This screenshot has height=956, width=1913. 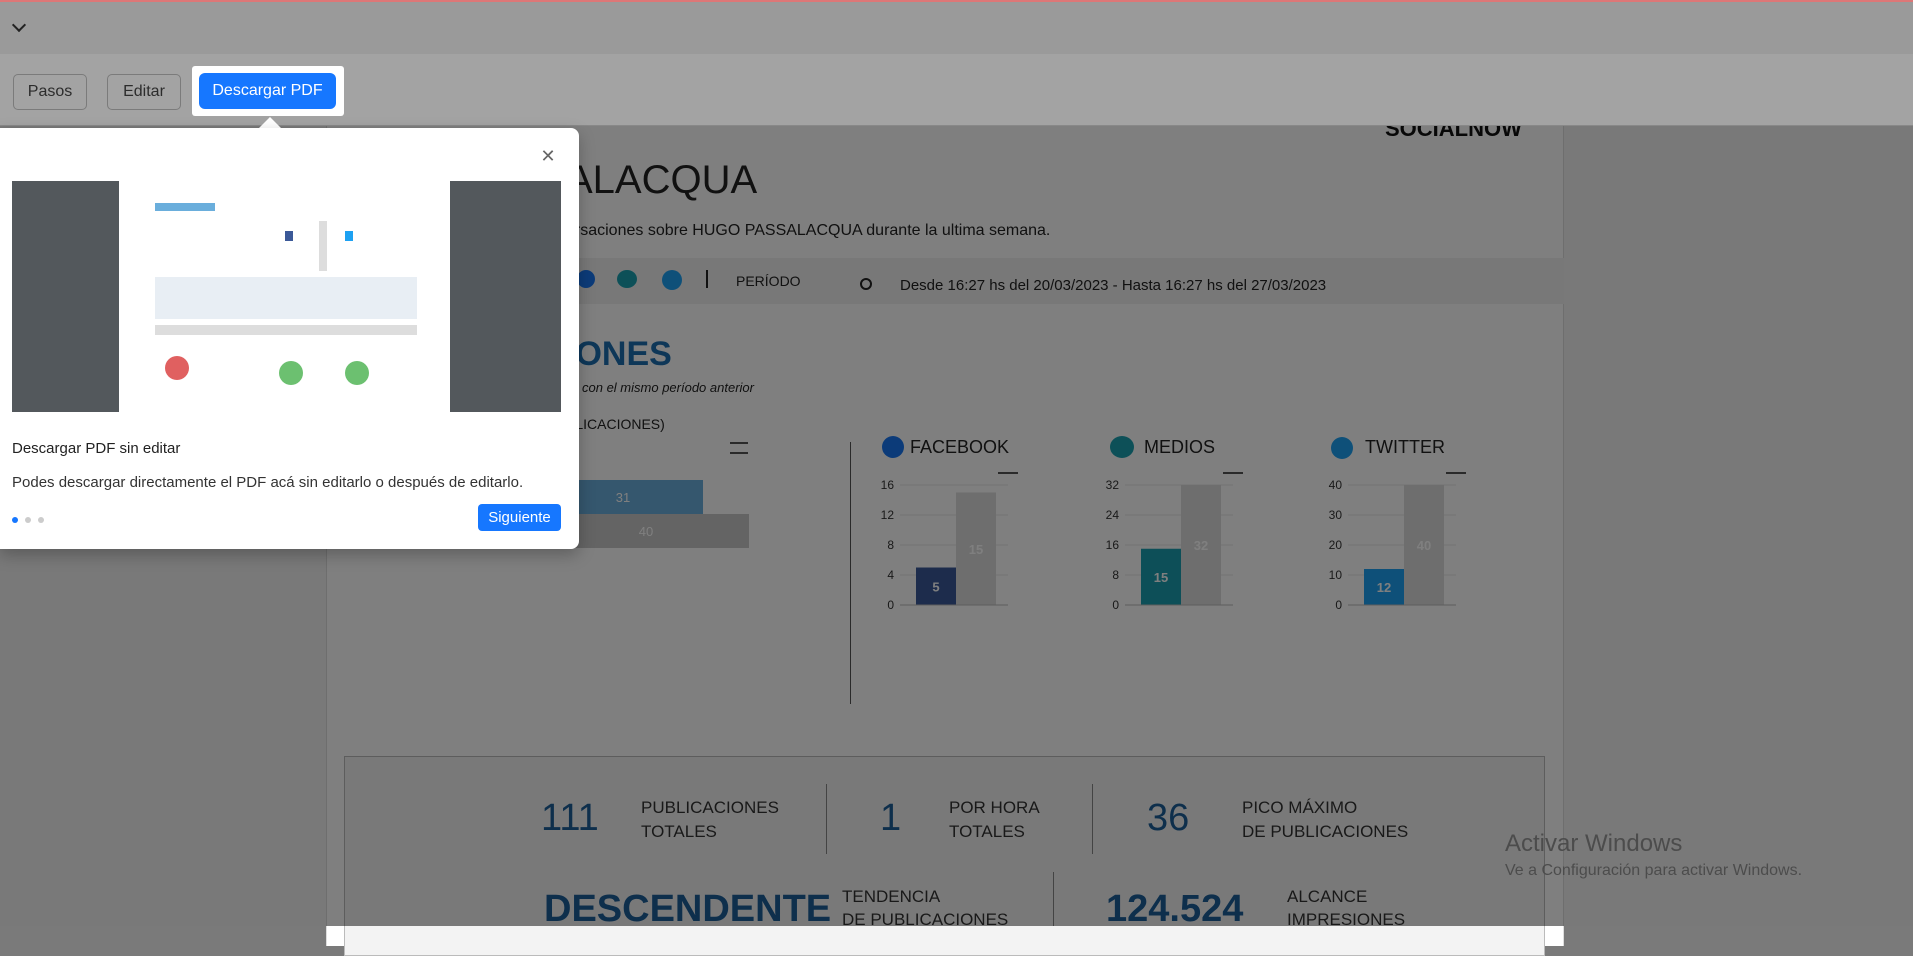 What do you see at coordinates (96, 448) in the screenshot?
I see `tour-title: Descargar PDF sin editar` at bounding box center [96, 448].